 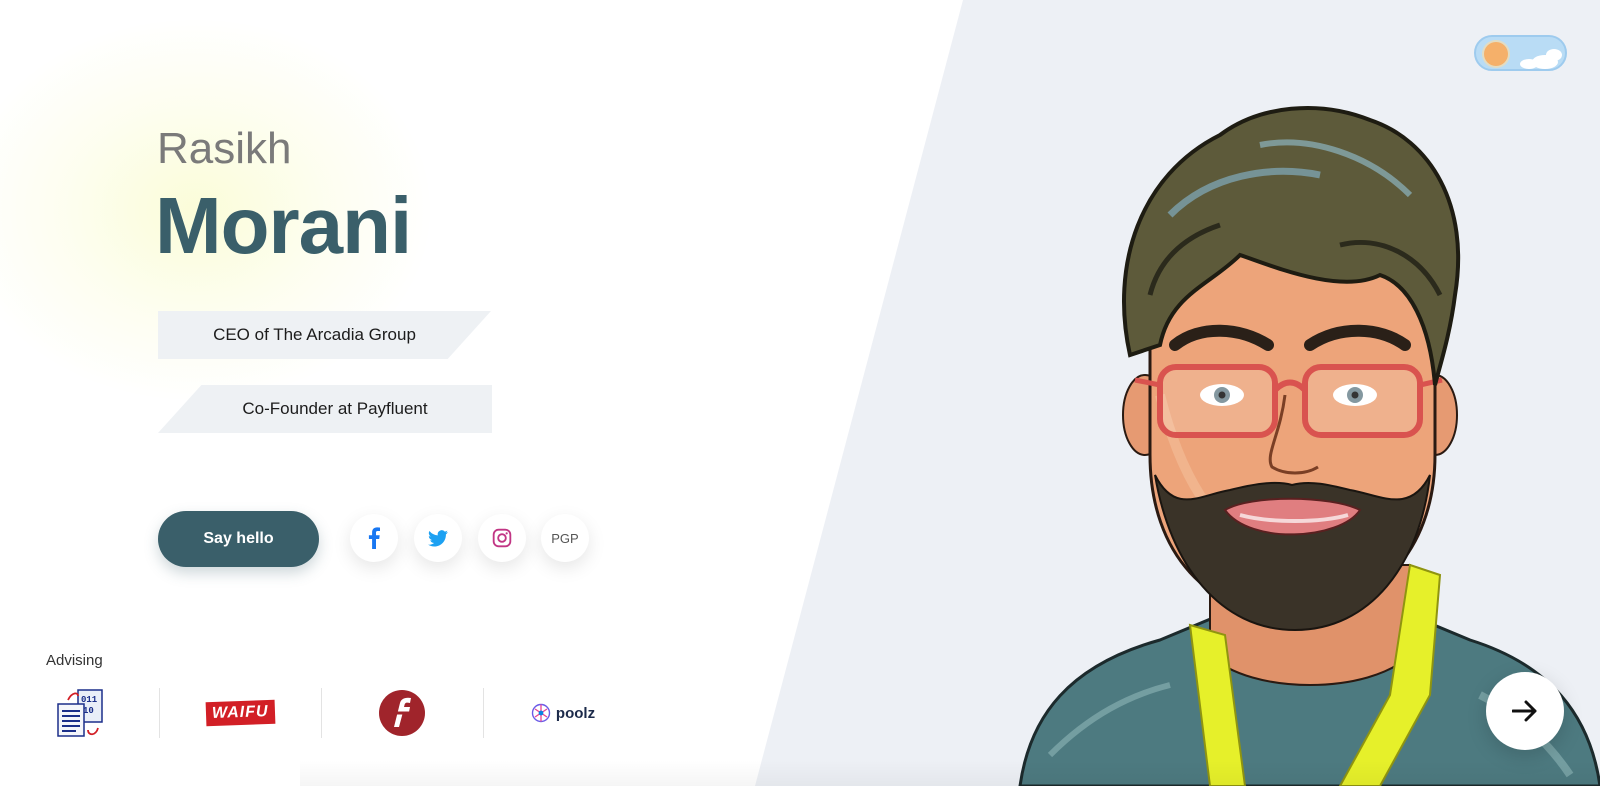 I want to click on waifu-logo: WAIFU, so click(x=240, y=713).